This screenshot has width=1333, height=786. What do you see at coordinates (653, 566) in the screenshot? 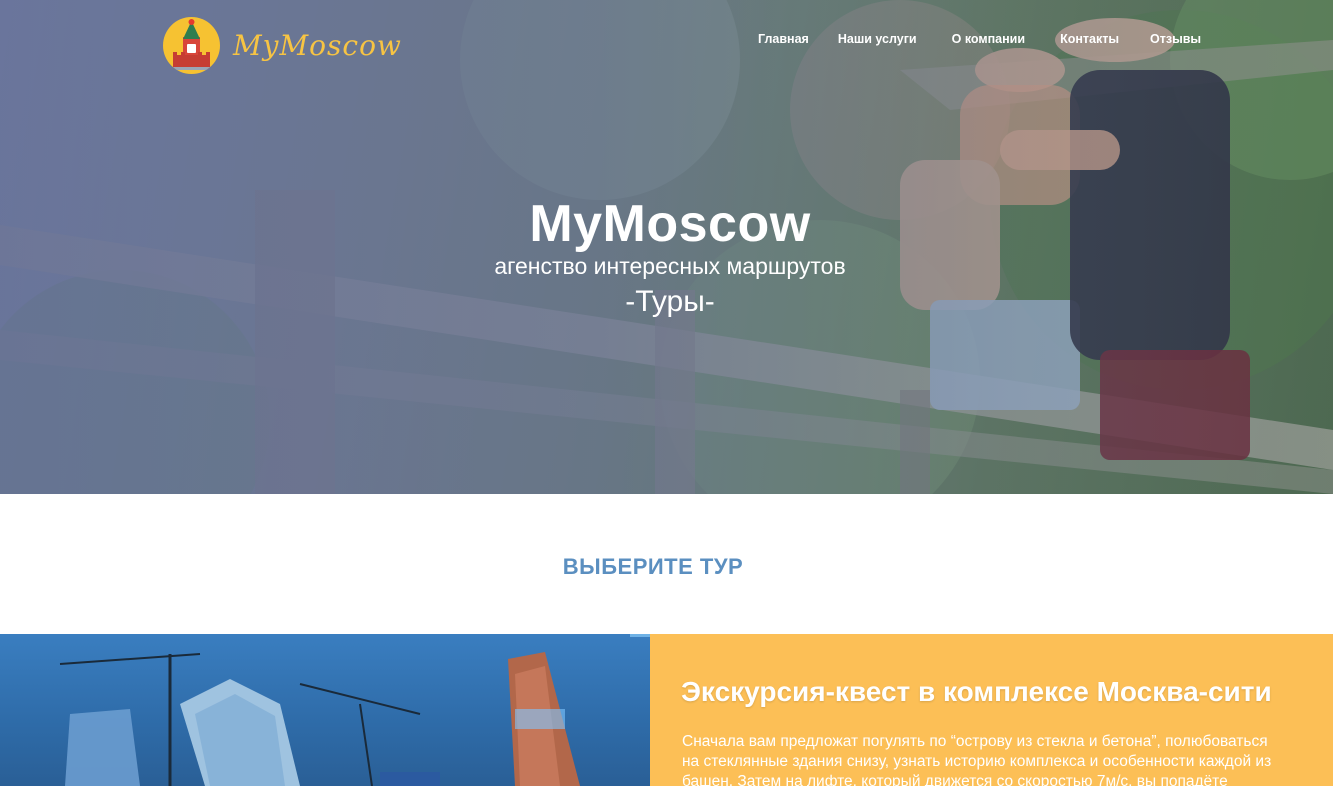
I see `section-title: ВЫБЕРИТЕ ТУР` at bounding box center [653, 566].